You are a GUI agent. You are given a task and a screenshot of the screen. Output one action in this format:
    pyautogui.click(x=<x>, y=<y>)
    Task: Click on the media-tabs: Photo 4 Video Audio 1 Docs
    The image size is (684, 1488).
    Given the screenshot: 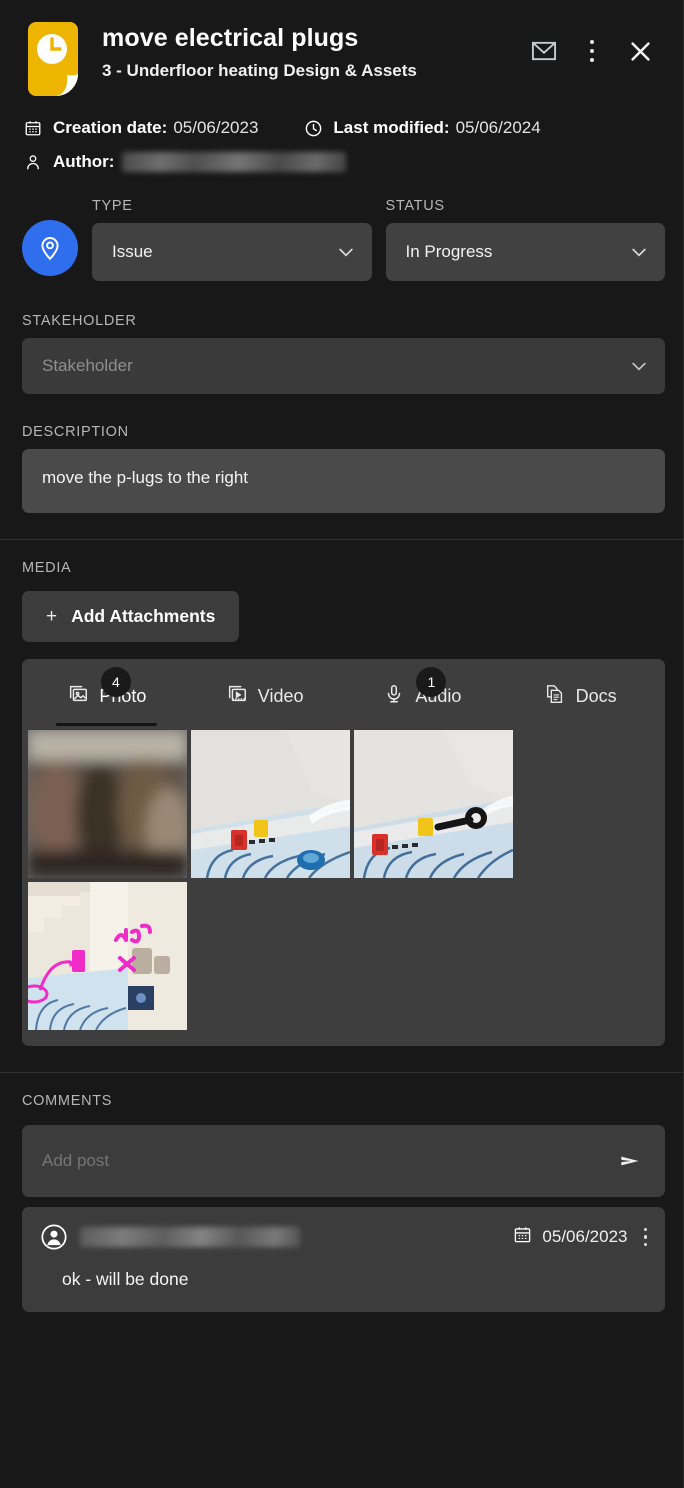 What is the action you would take?
    pyautogui.click(x=343, y=696)
    